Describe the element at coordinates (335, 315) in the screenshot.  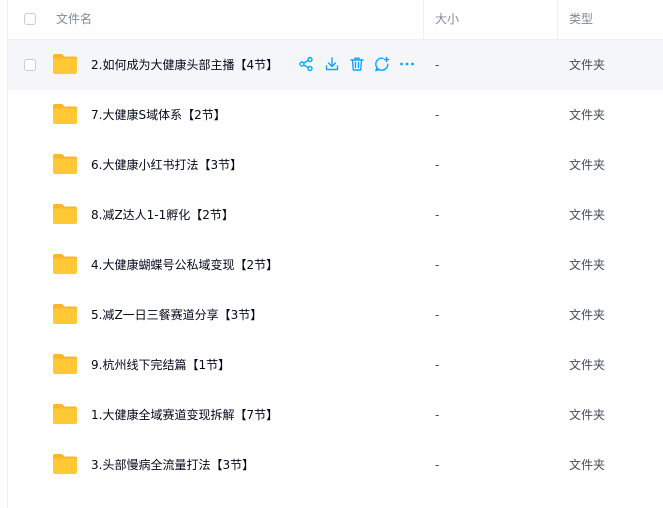
I see `file-row: 5.减Z一日三餐赛道分享【3节】 - 文件夹` at that location.